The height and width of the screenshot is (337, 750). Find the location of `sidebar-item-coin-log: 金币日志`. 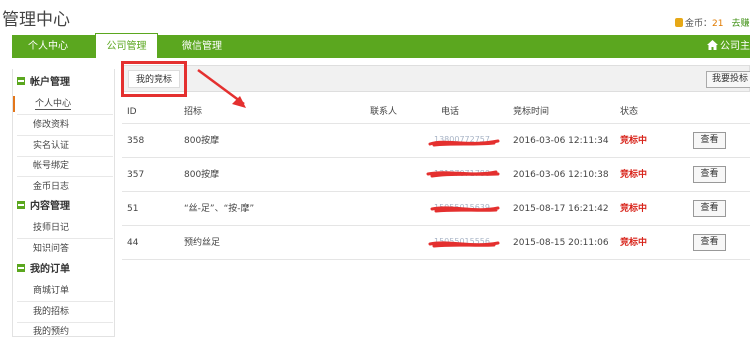

sidebar-item-coin-log: 金币日志 is located at coordinates (51, 187).